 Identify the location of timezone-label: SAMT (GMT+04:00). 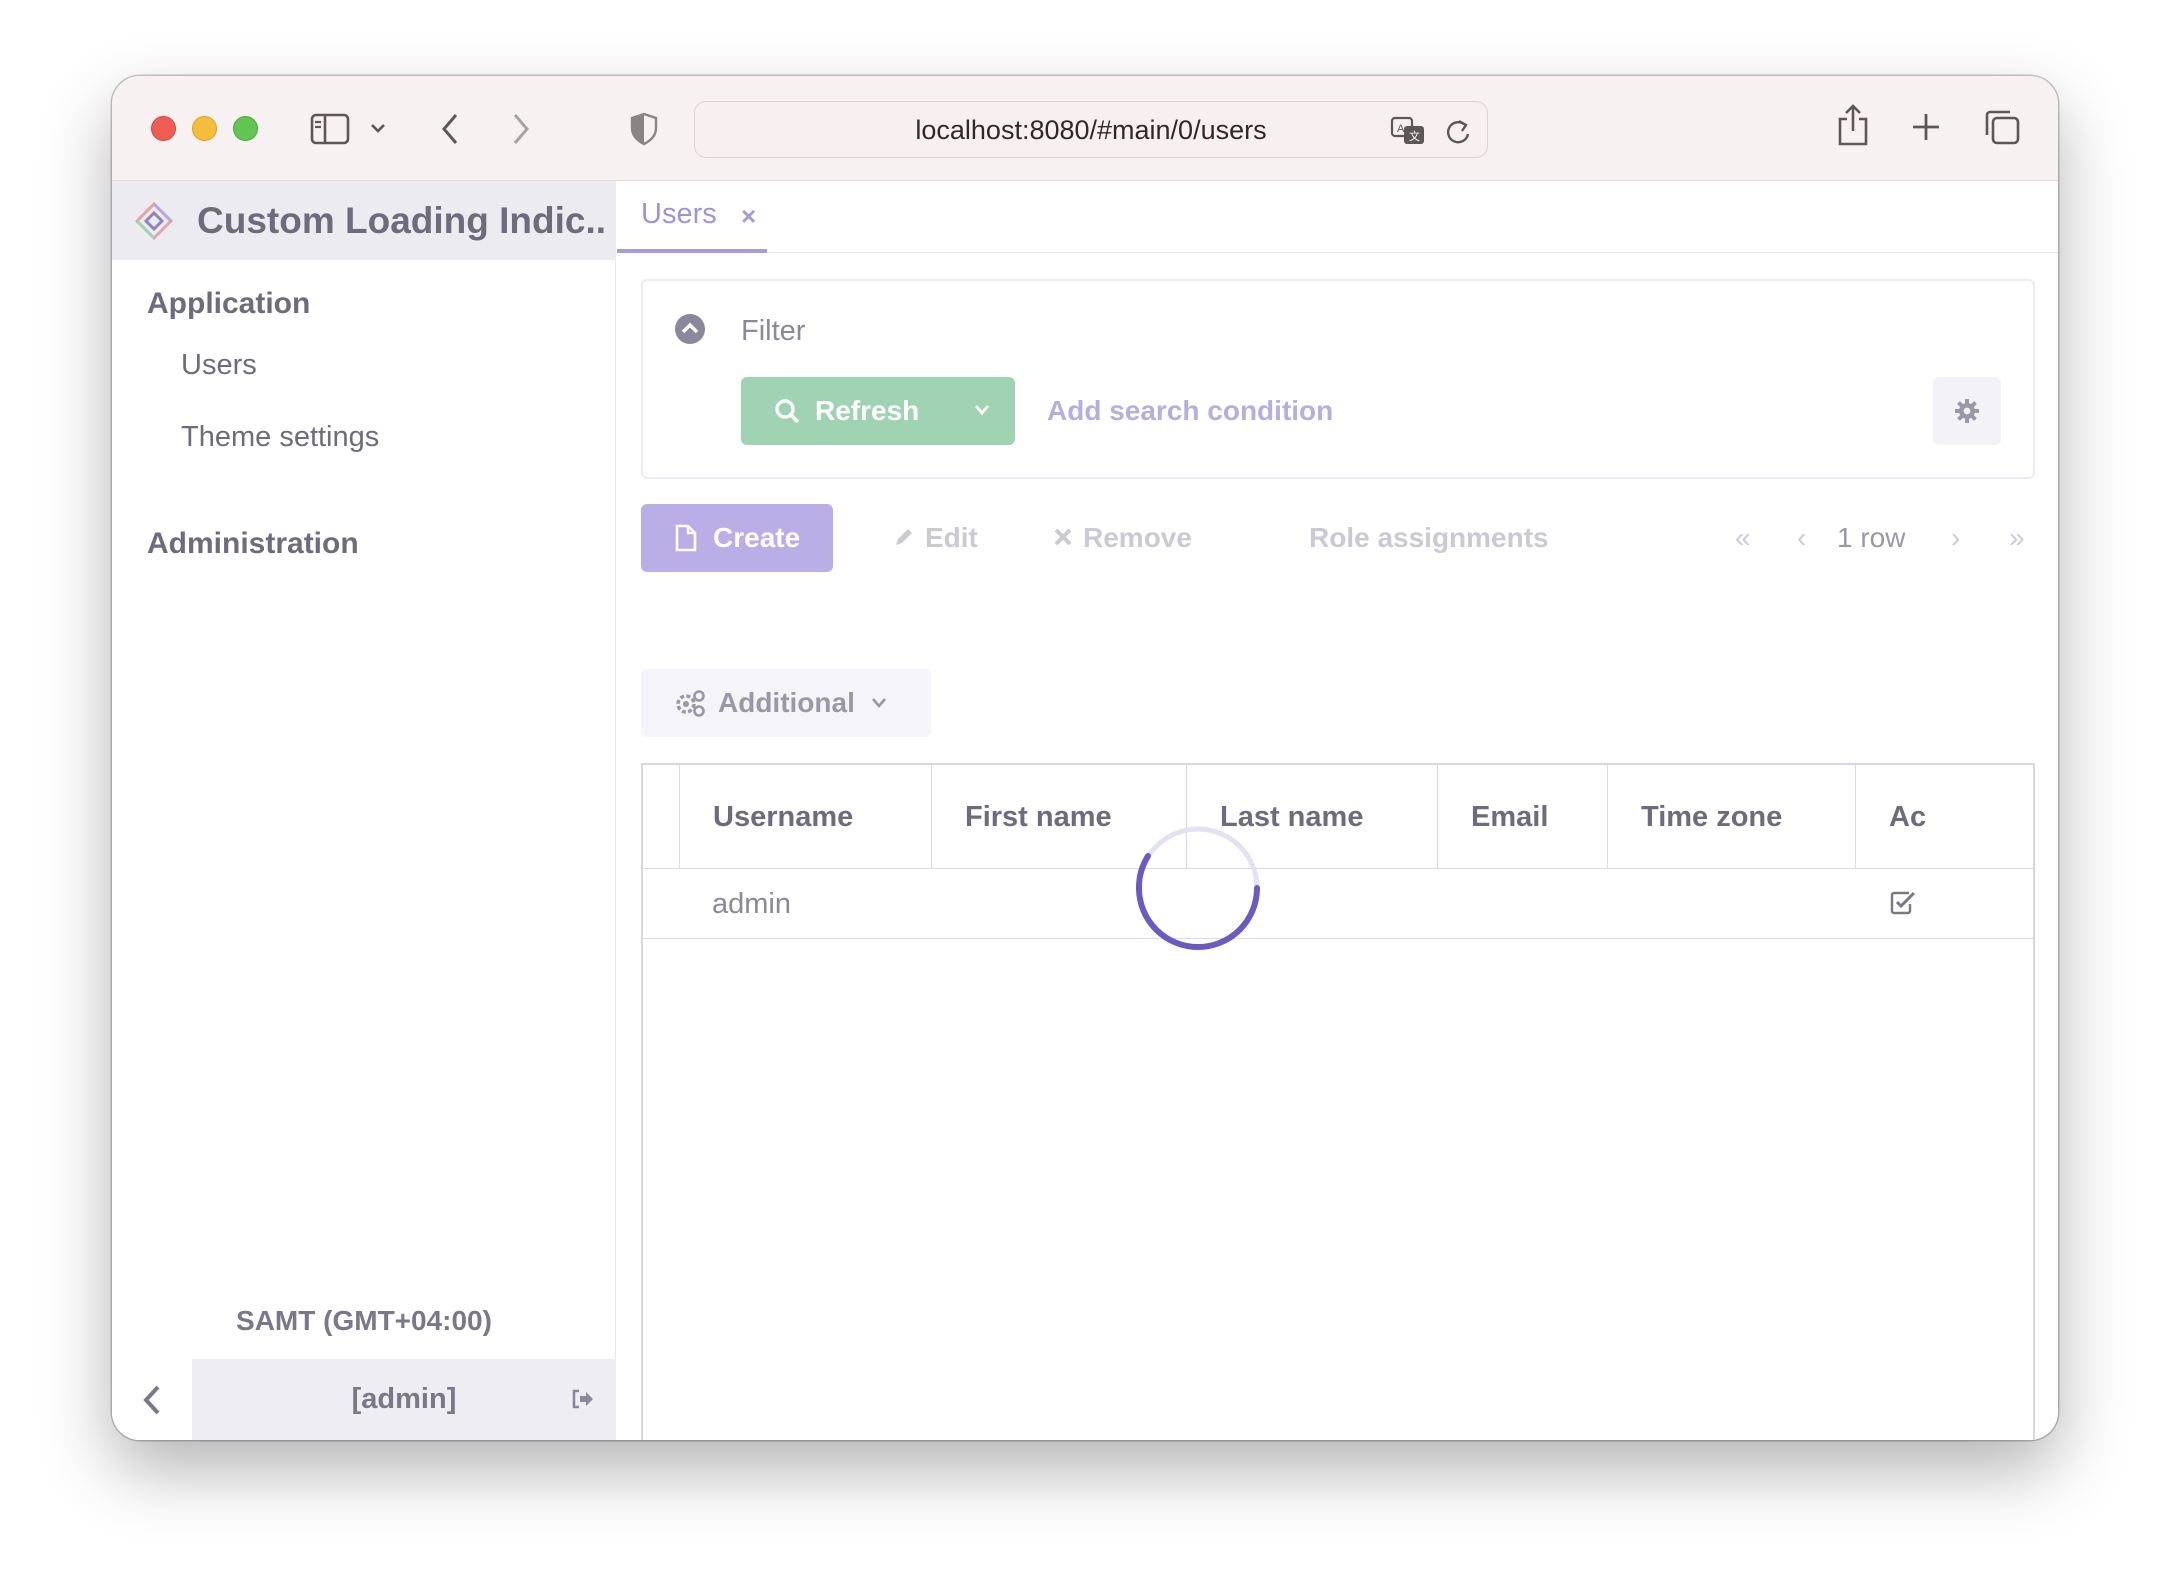
(364, 1320).